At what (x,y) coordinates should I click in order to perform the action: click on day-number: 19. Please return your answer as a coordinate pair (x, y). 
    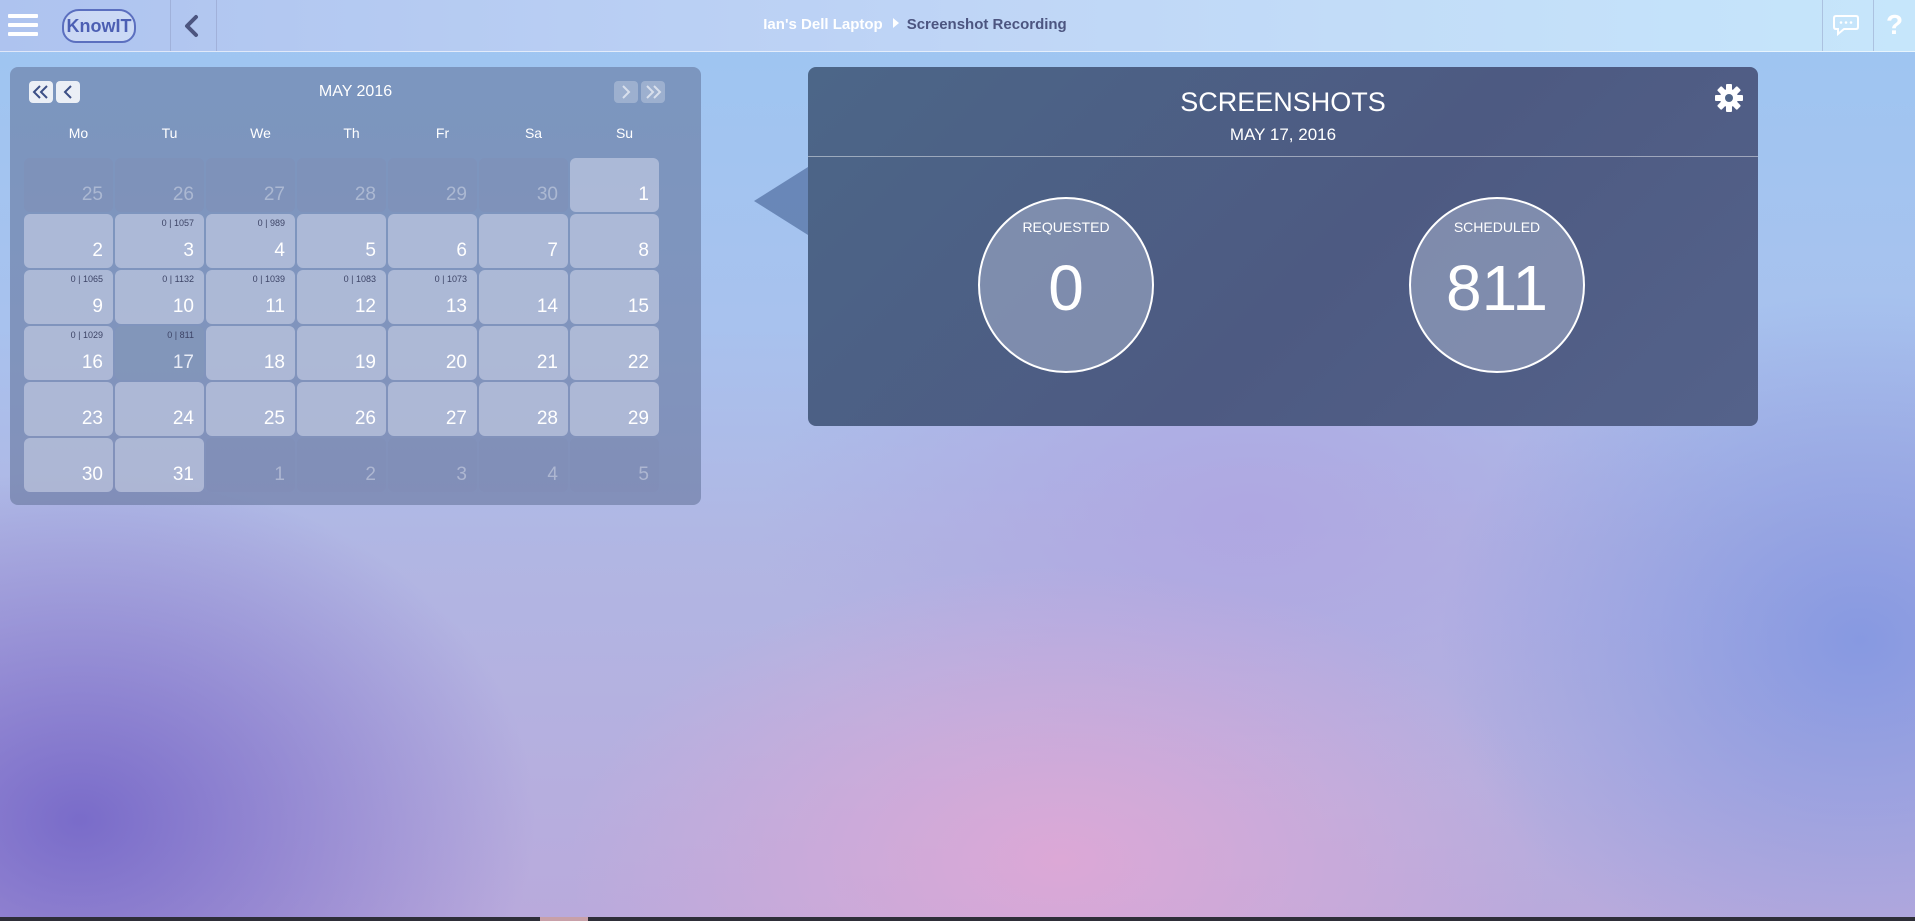
    Looking at the image, I should click on (365, 362).